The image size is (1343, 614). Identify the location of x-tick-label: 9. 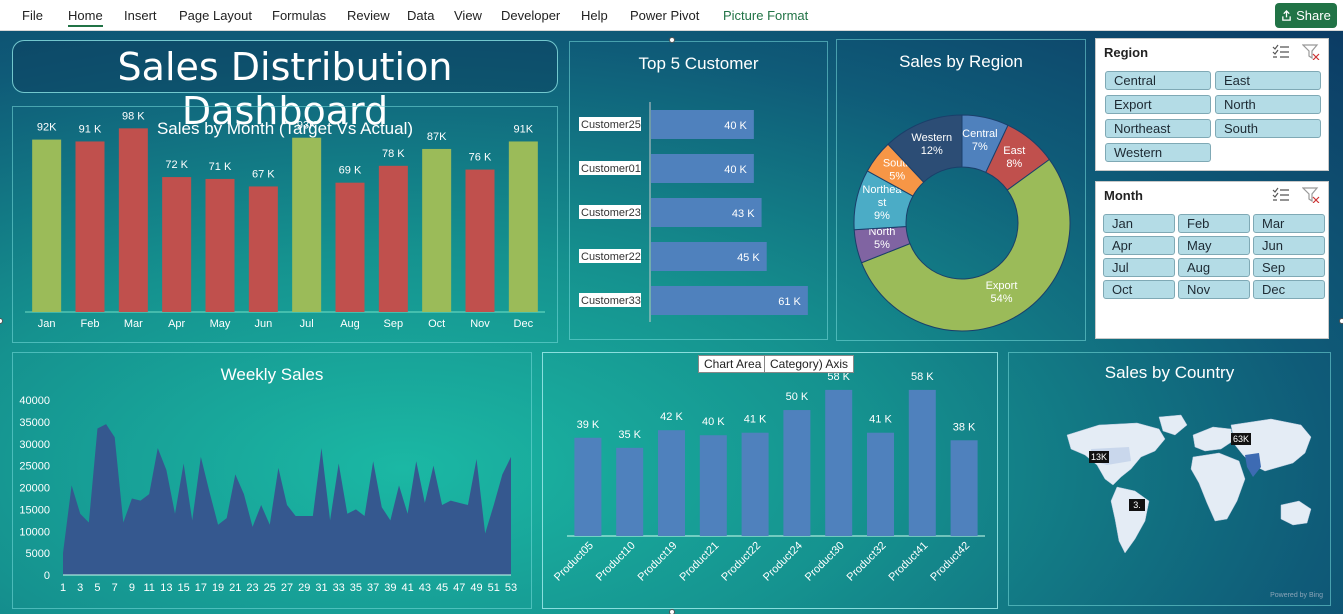
(132, 588).